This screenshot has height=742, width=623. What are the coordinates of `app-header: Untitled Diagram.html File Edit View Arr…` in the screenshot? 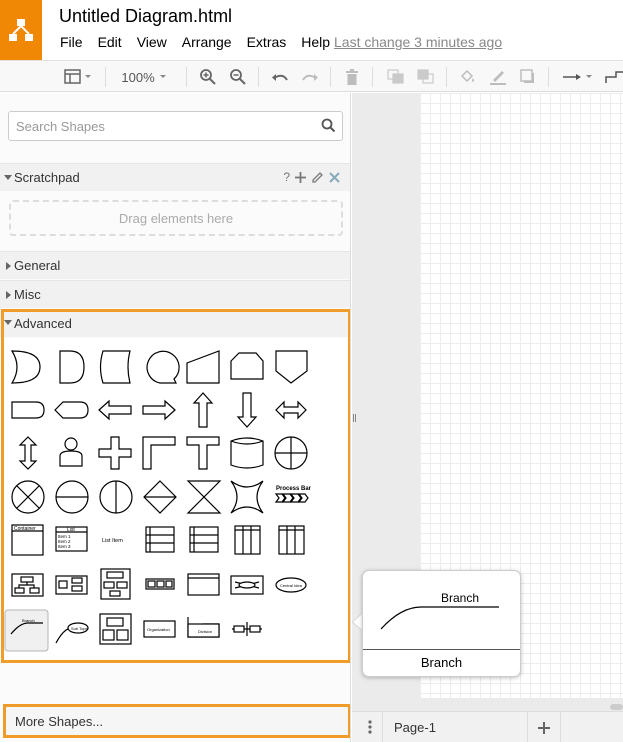 It's located at (311, 30).